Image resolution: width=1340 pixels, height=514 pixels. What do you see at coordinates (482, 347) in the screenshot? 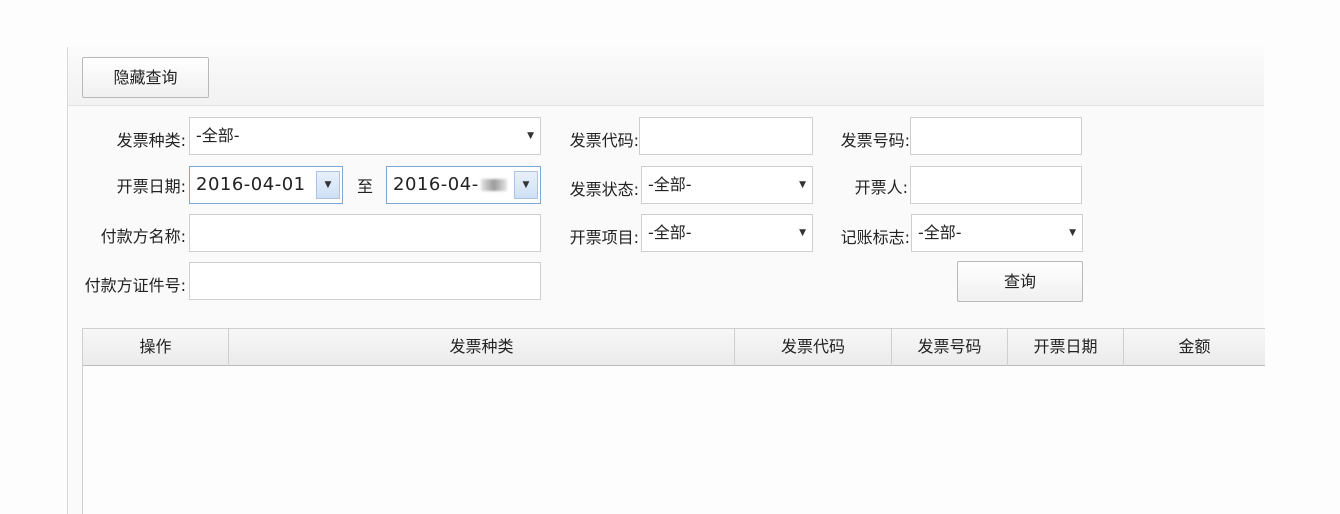
I see `column-header-invoice-type: 发票种类` at bounding box center [482, 347].